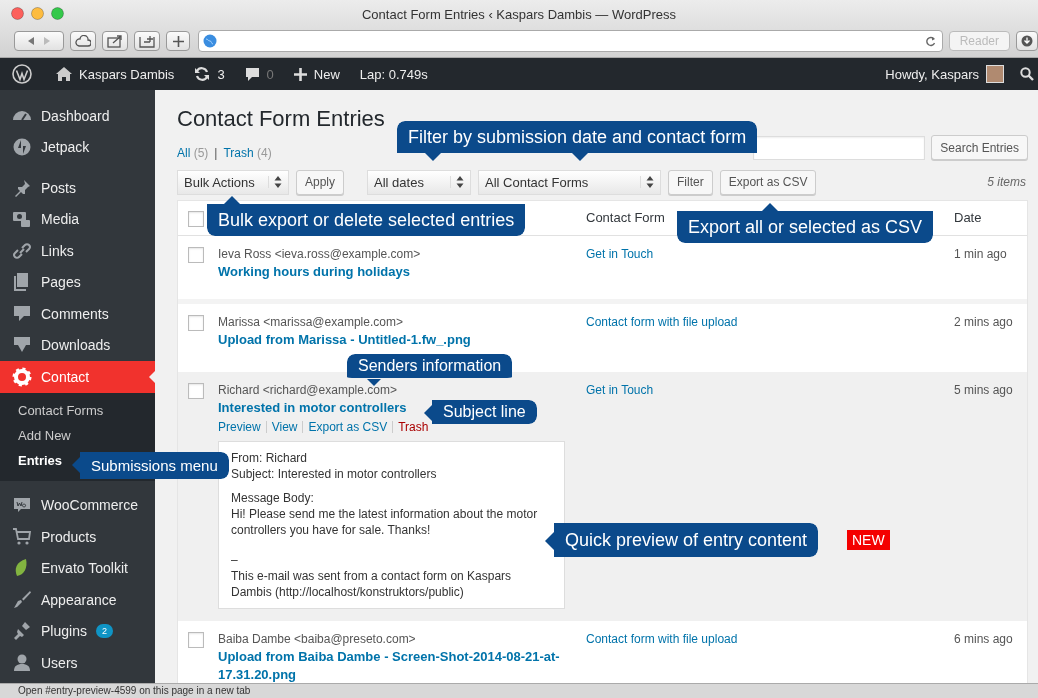  I want to click on sidebar-menu-item: Pages, so click(77, 282).